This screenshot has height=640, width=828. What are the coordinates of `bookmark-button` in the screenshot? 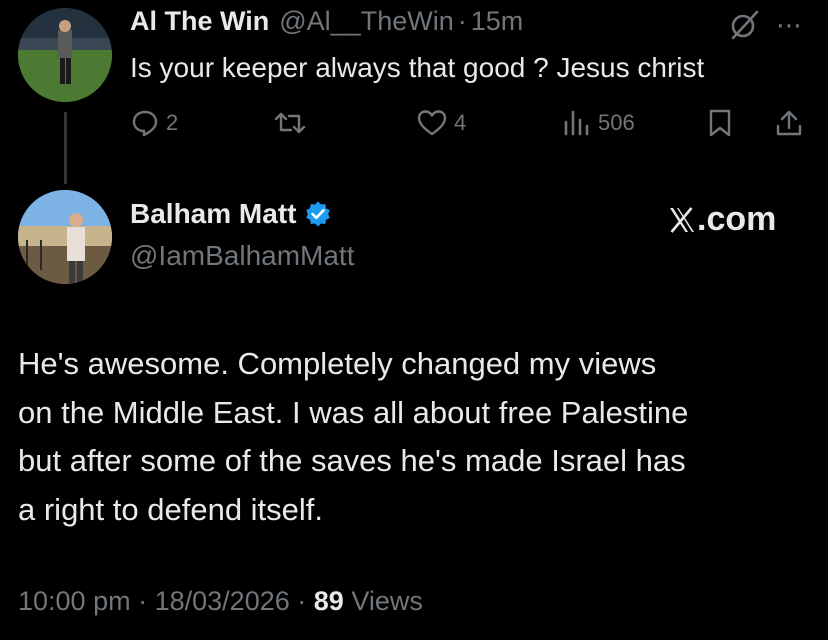 It's located at (720, 123).